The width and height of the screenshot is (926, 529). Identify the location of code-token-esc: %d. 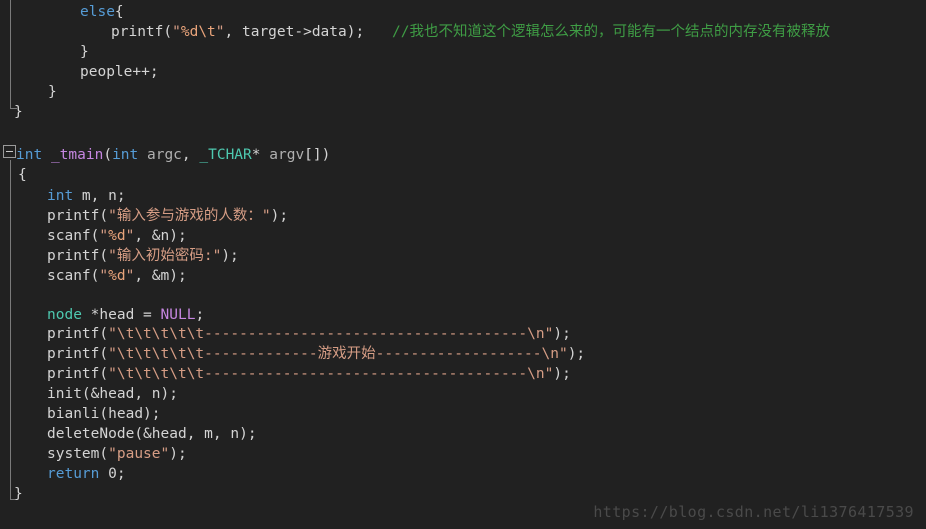
(117, 276).